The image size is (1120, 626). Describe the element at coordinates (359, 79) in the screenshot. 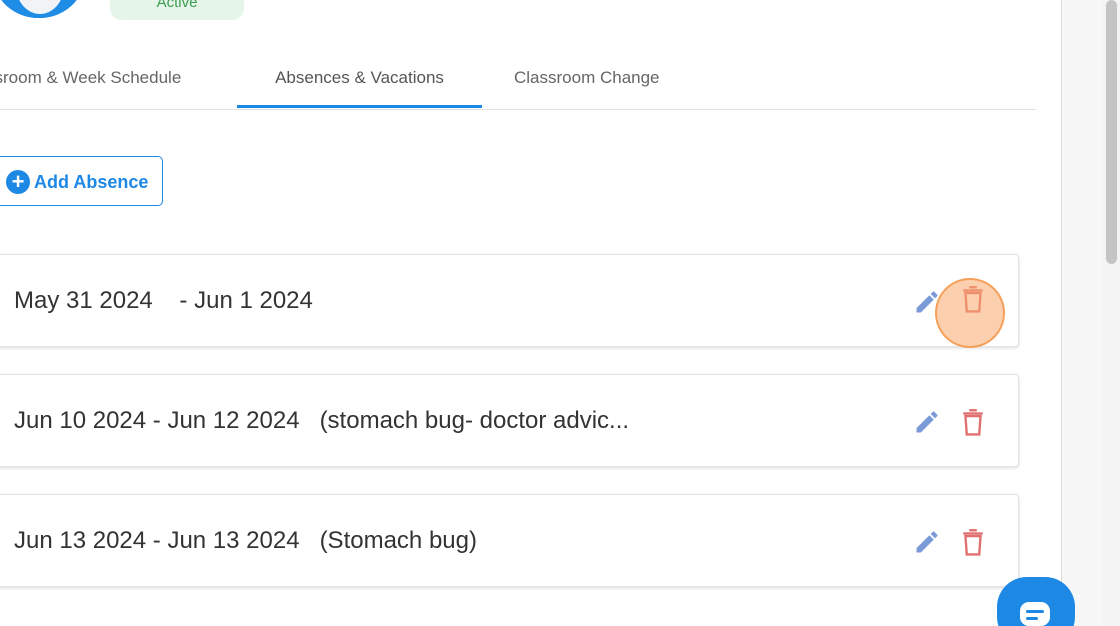

I see `tab-absences-vacations: Absences & Vacations` at that location.